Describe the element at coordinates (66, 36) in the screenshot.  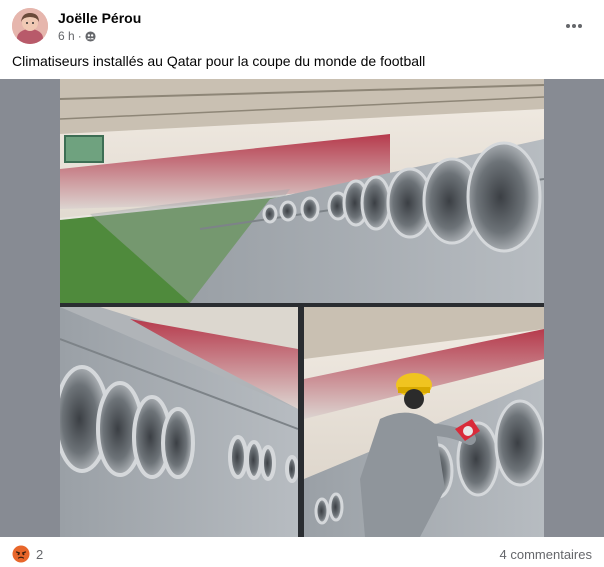
I see `post-time: 6 h` at that location.